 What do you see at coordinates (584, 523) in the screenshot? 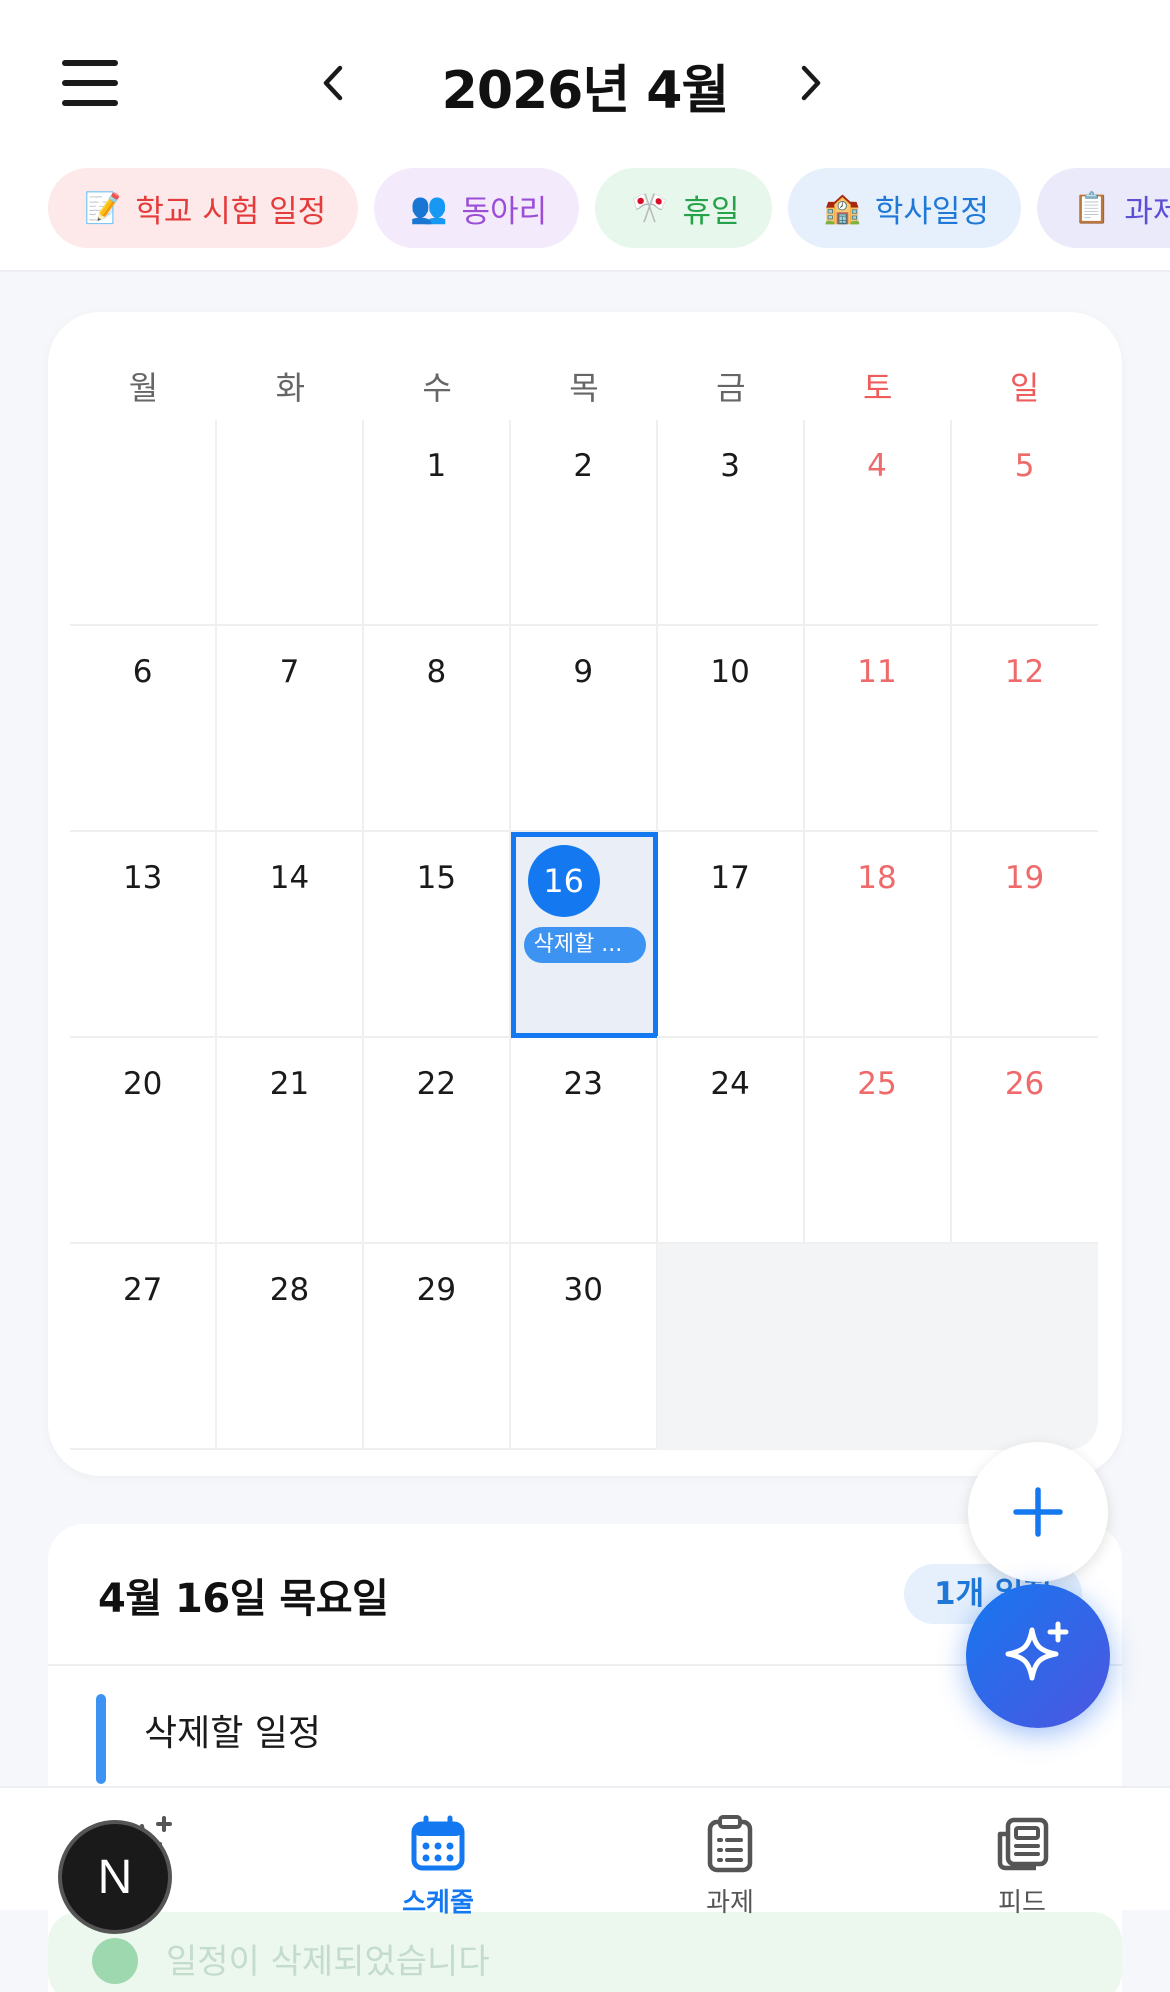
I see `calendar-day-2: 2` at bounding box center [584, 523].